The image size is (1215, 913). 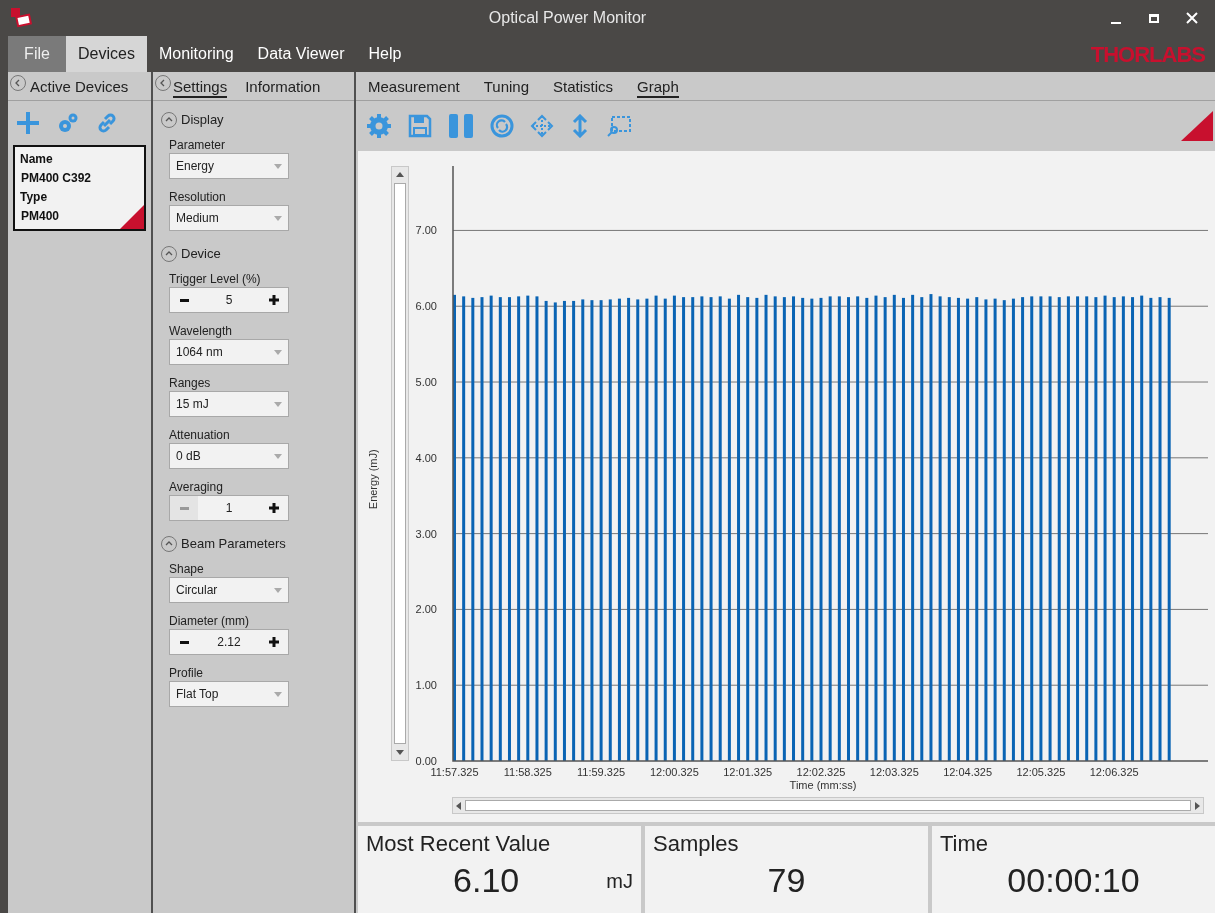 I want to click on window-title: Optical Power Monitor, so click(x=567, y=18).